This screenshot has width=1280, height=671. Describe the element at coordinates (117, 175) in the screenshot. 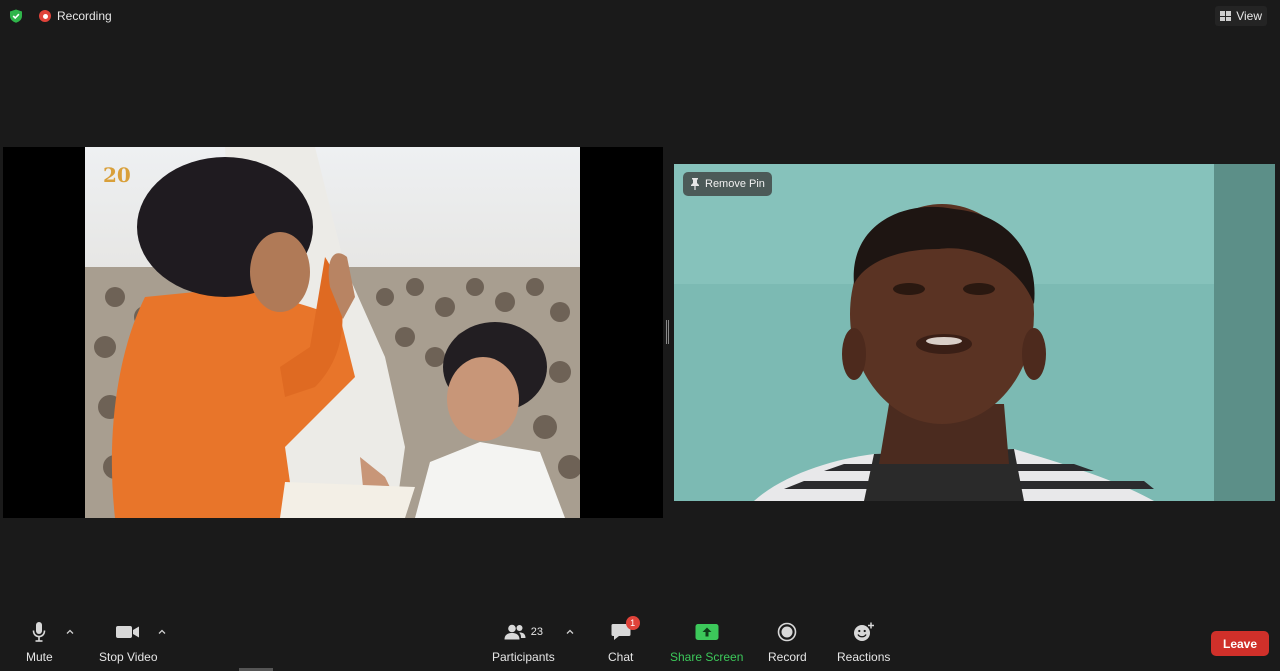

I see `channel-logo: 20` at that location.